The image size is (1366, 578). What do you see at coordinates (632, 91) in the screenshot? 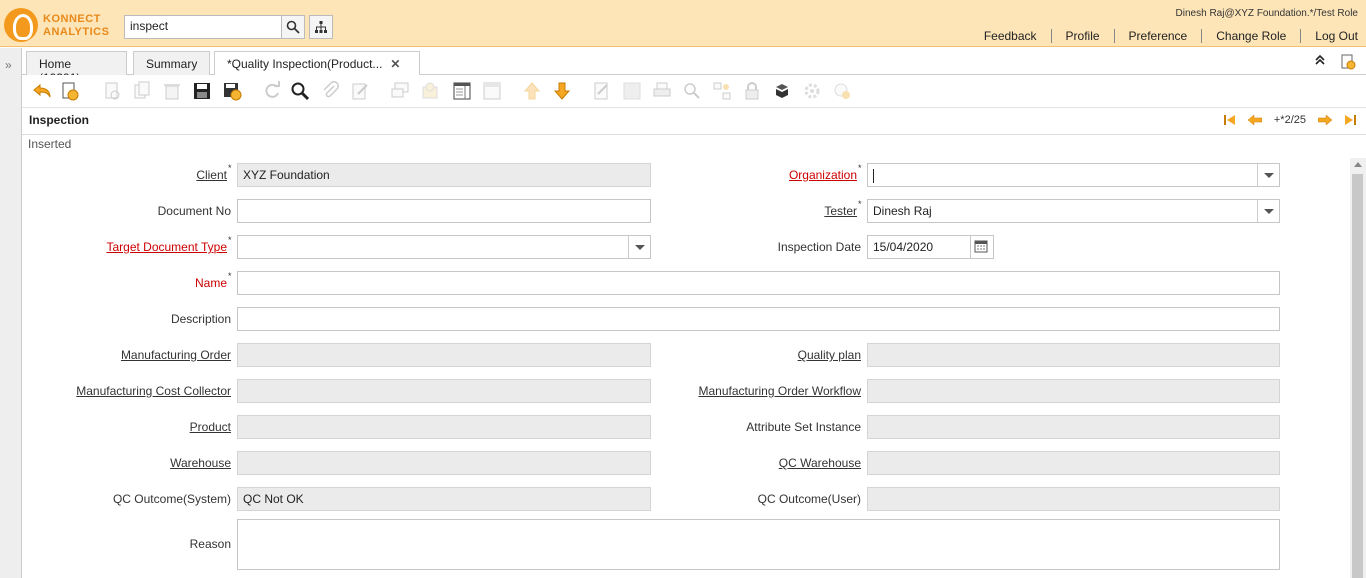
I see `report-icon` at bounding box center [632, 91].